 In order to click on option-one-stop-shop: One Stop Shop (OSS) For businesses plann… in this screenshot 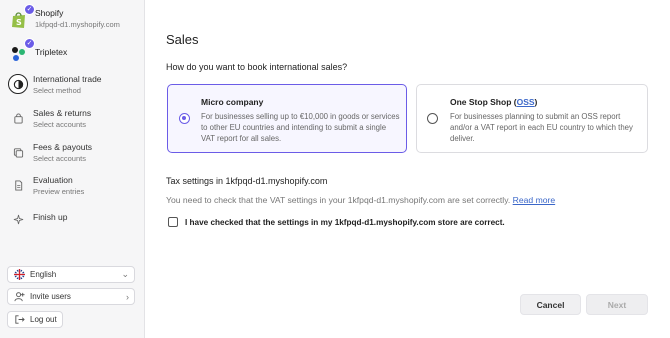, I will do `click(532, 118)`.